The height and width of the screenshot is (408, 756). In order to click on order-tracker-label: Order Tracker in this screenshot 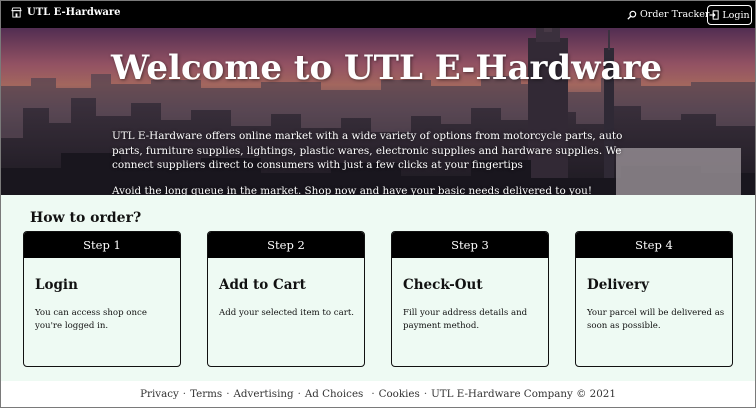, I will do `click(675, 14)`.